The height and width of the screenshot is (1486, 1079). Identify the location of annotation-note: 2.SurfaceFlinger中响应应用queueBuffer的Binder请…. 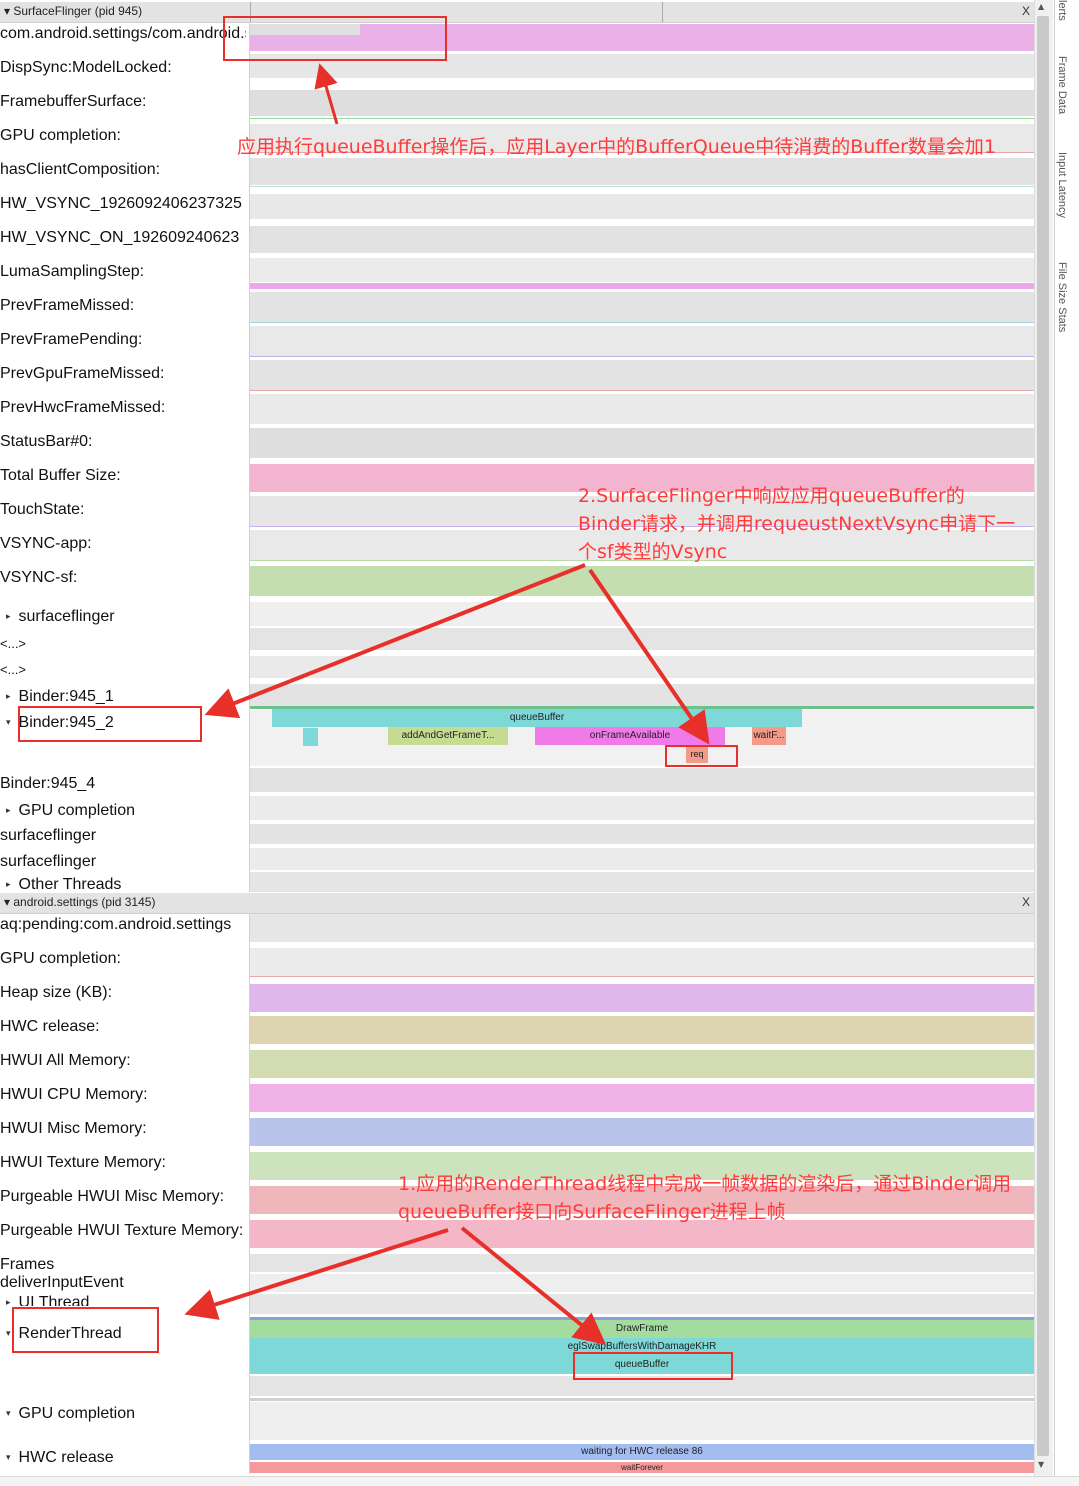
(797, 524).